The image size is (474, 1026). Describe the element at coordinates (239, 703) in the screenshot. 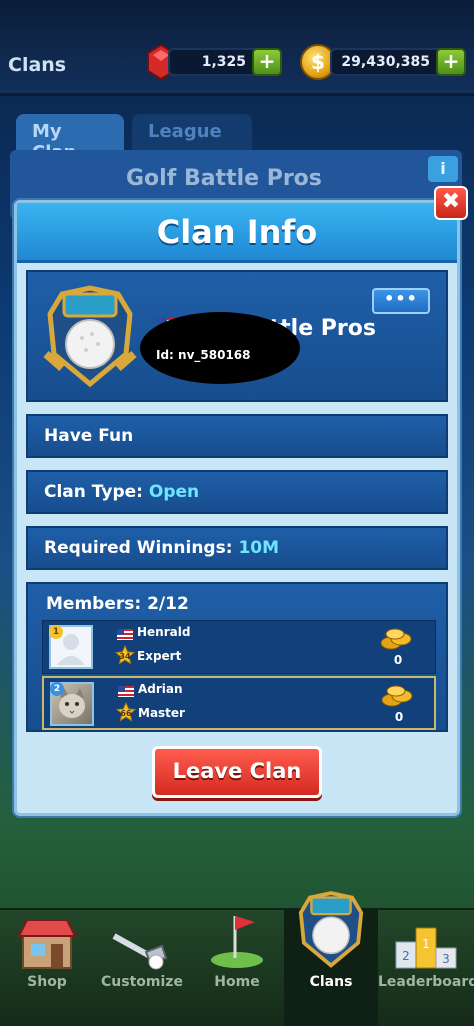

I see `member-row: 2 Adrian 66 Master 0` at that location.